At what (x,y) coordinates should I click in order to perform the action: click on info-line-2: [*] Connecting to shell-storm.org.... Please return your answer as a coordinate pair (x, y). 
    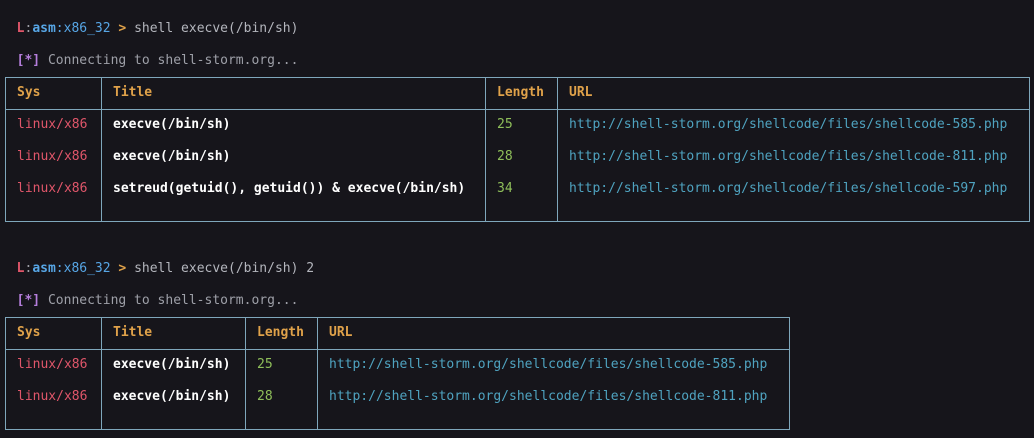
    Looking at the image, I should click on (150, 292).